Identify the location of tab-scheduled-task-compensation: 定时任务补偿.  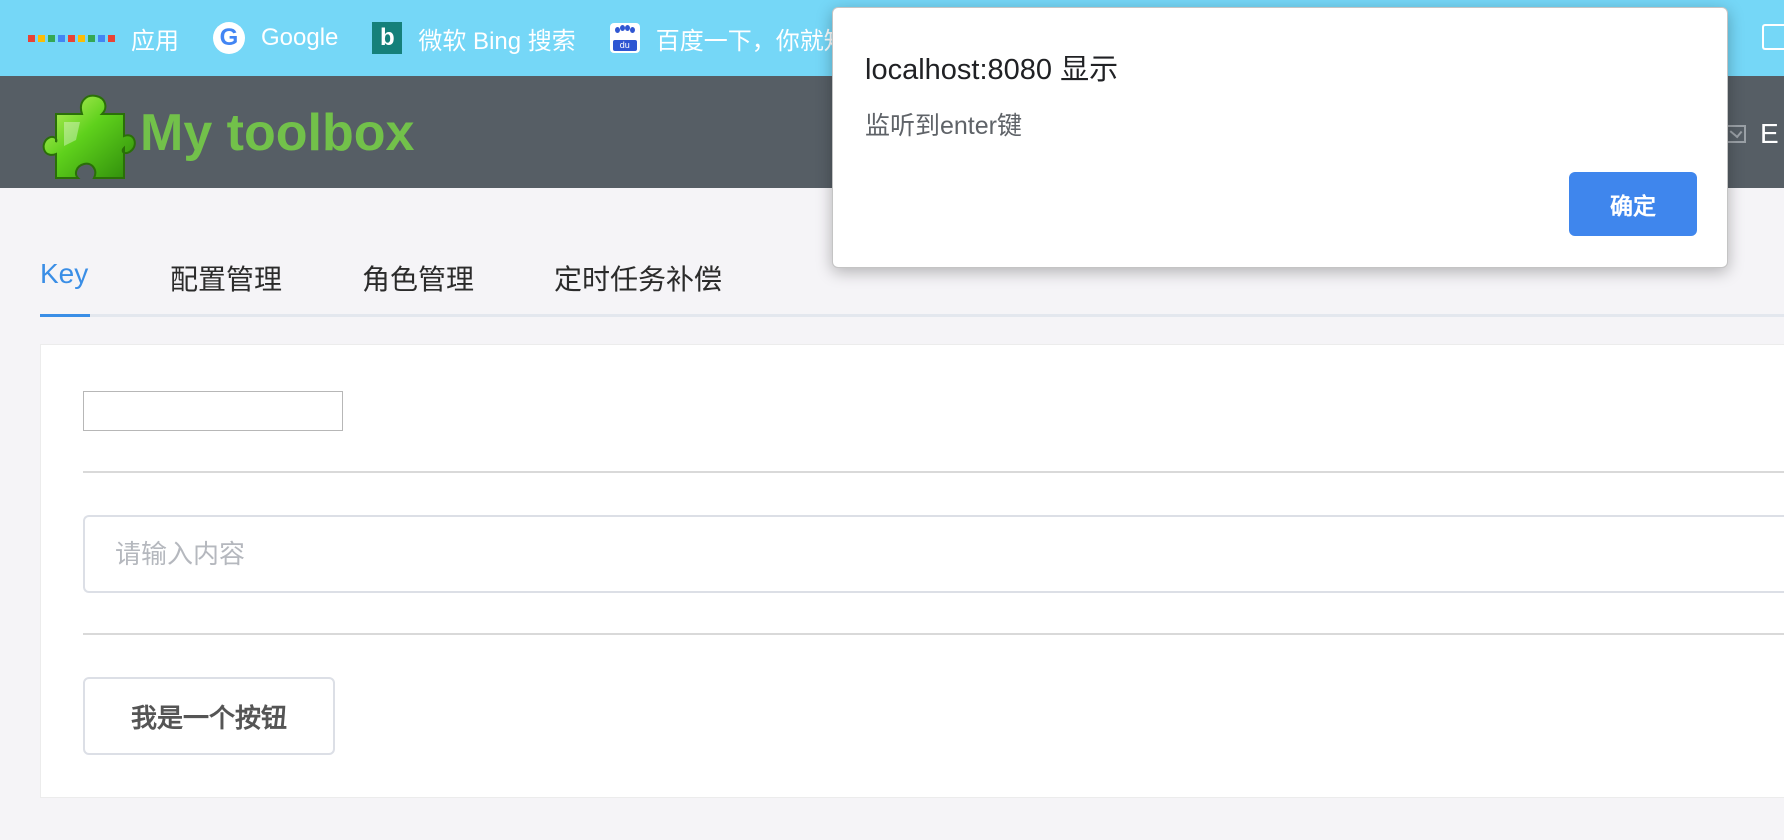
(638, 278).